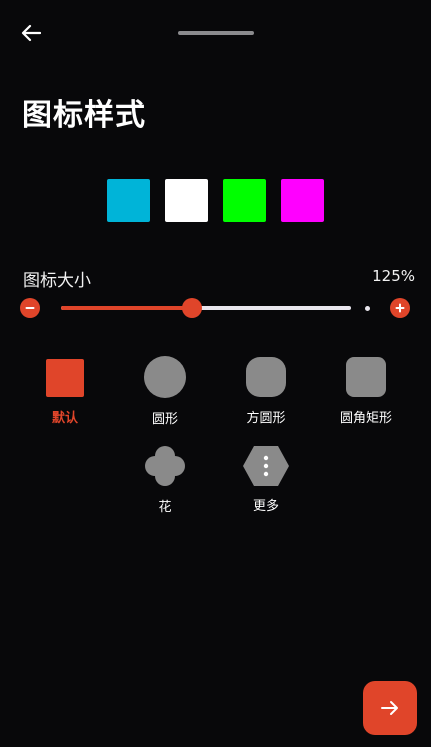  I want to click on plus-icon, so click(400, 308).